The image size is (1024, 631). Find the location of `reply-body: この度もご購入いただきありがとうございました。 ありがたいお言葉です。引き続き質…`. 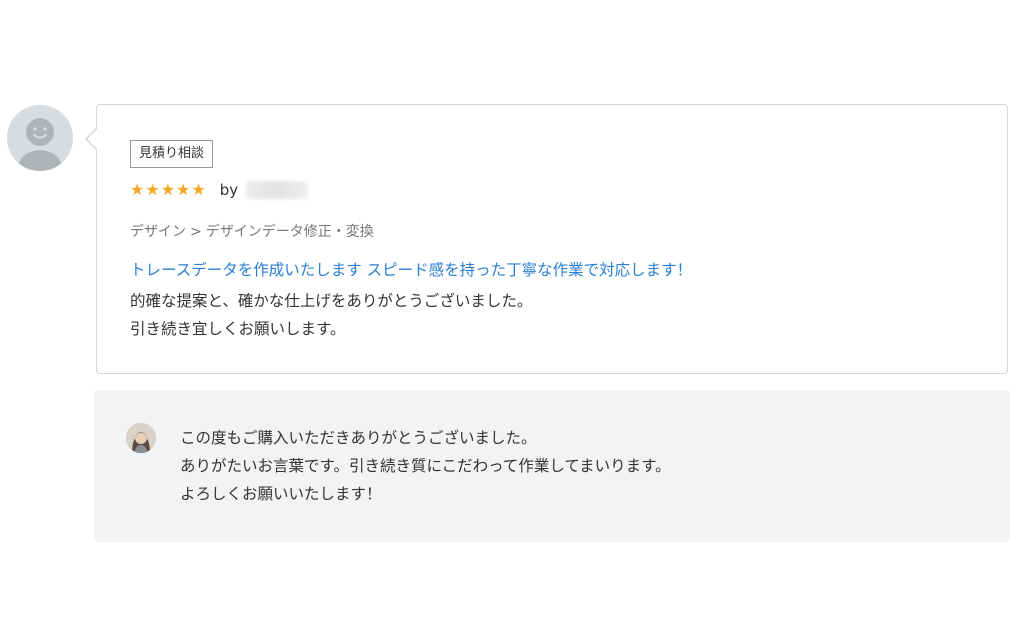

reply-body: この度もご購入いただきありがとうございました。 ありがたいお言葉です。引き続き質… is located at coordinates (425, 466).